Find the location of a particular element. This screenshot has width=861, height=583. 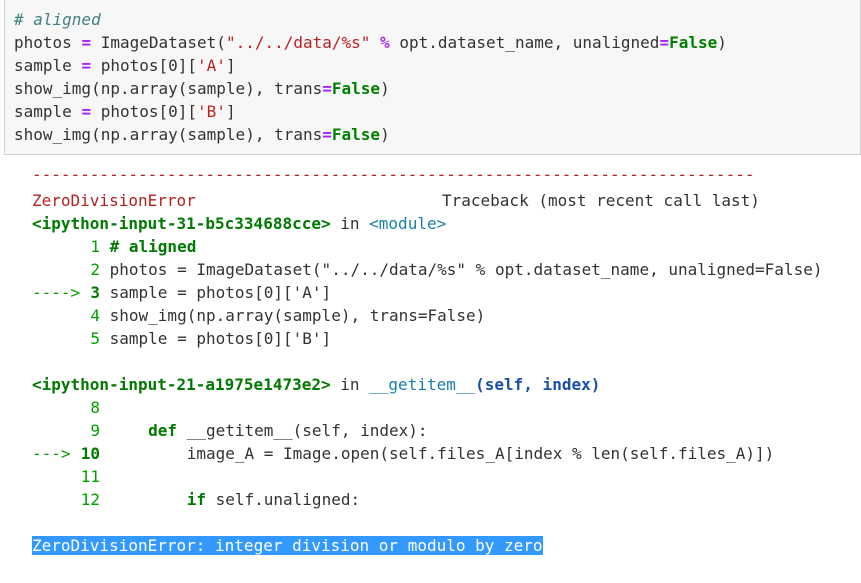

line-number: 12 is located at coordinates (90, 499).